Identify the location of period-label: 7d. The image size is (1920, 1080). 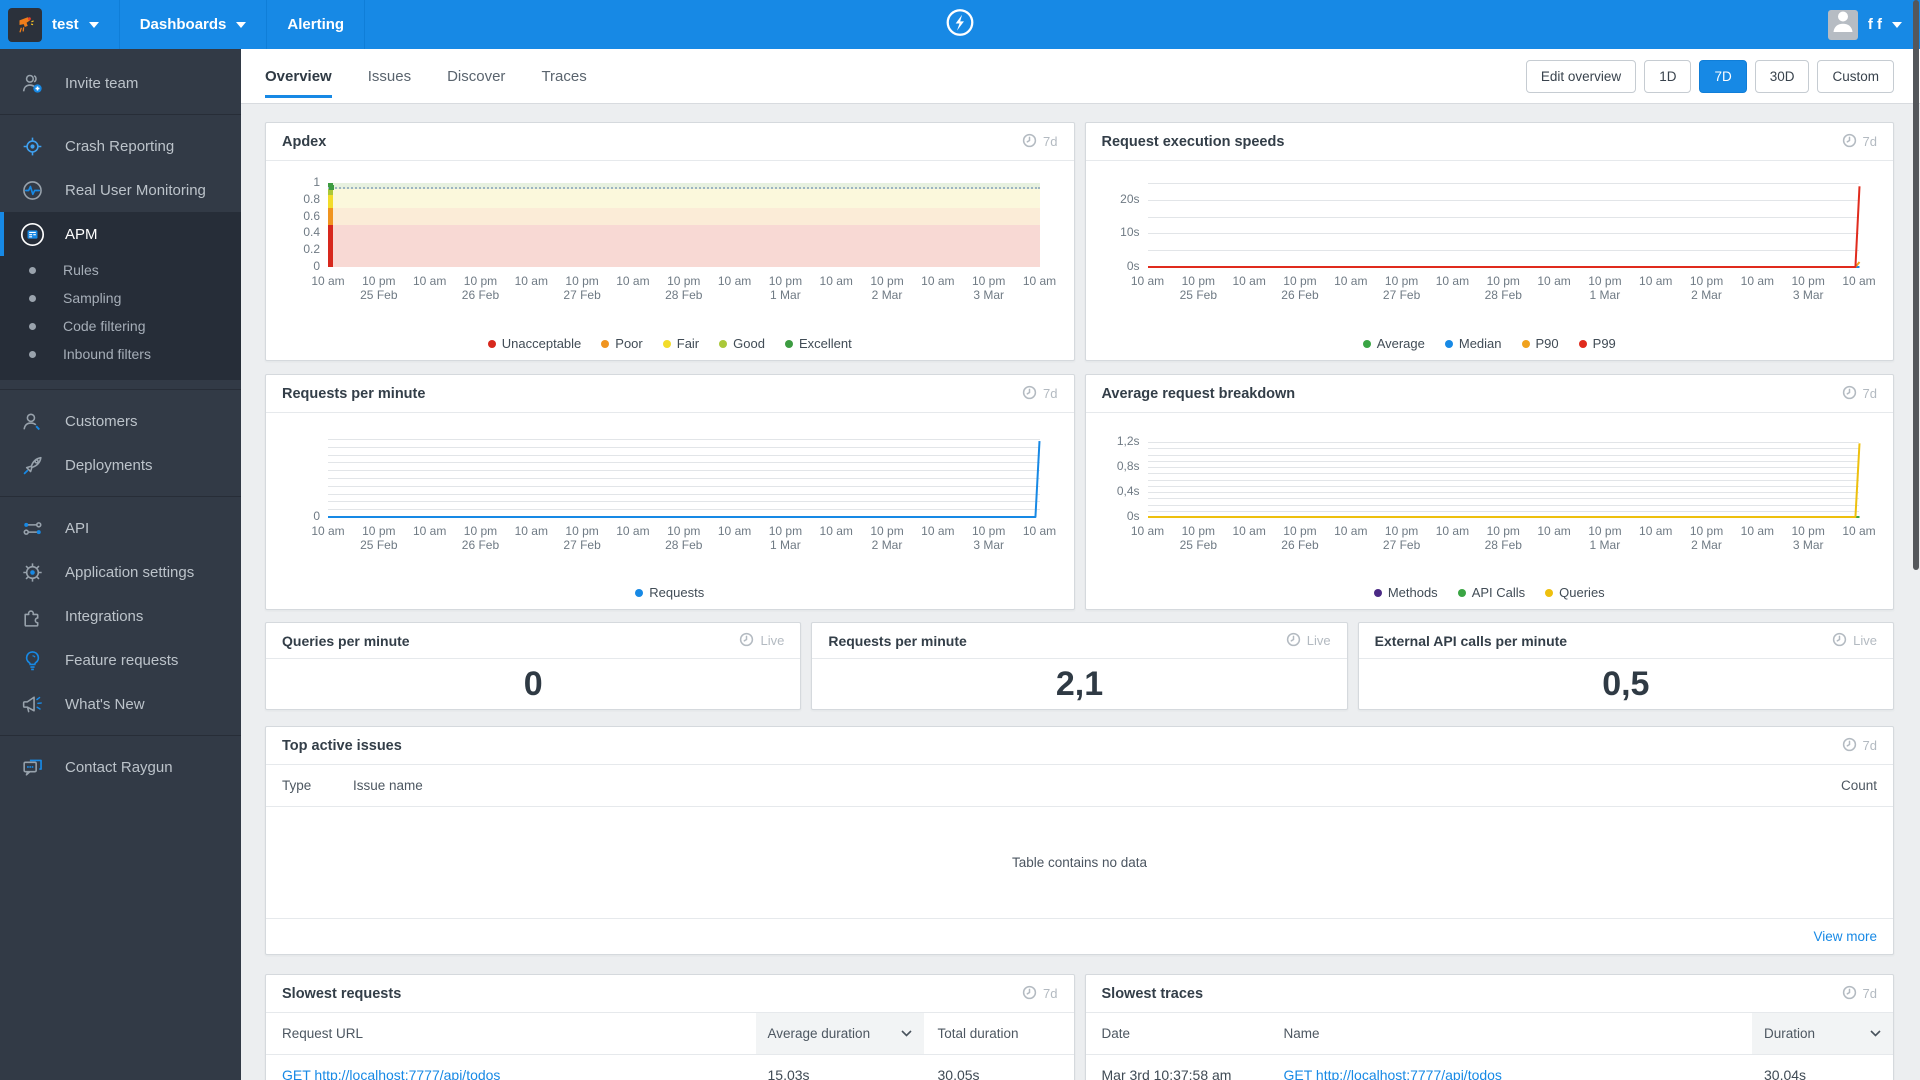
(1869, 141).